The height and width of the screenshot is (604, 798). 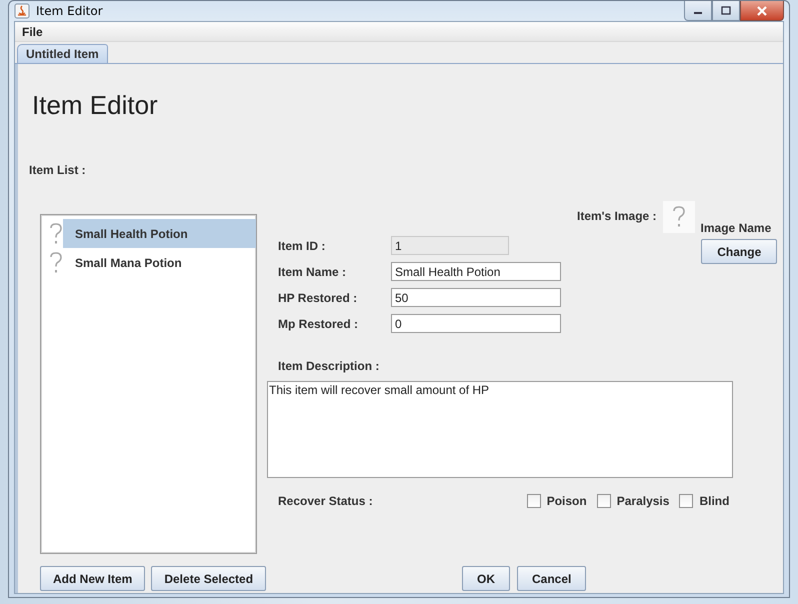 I want to click on app-icon, so click(x=22, y=11).